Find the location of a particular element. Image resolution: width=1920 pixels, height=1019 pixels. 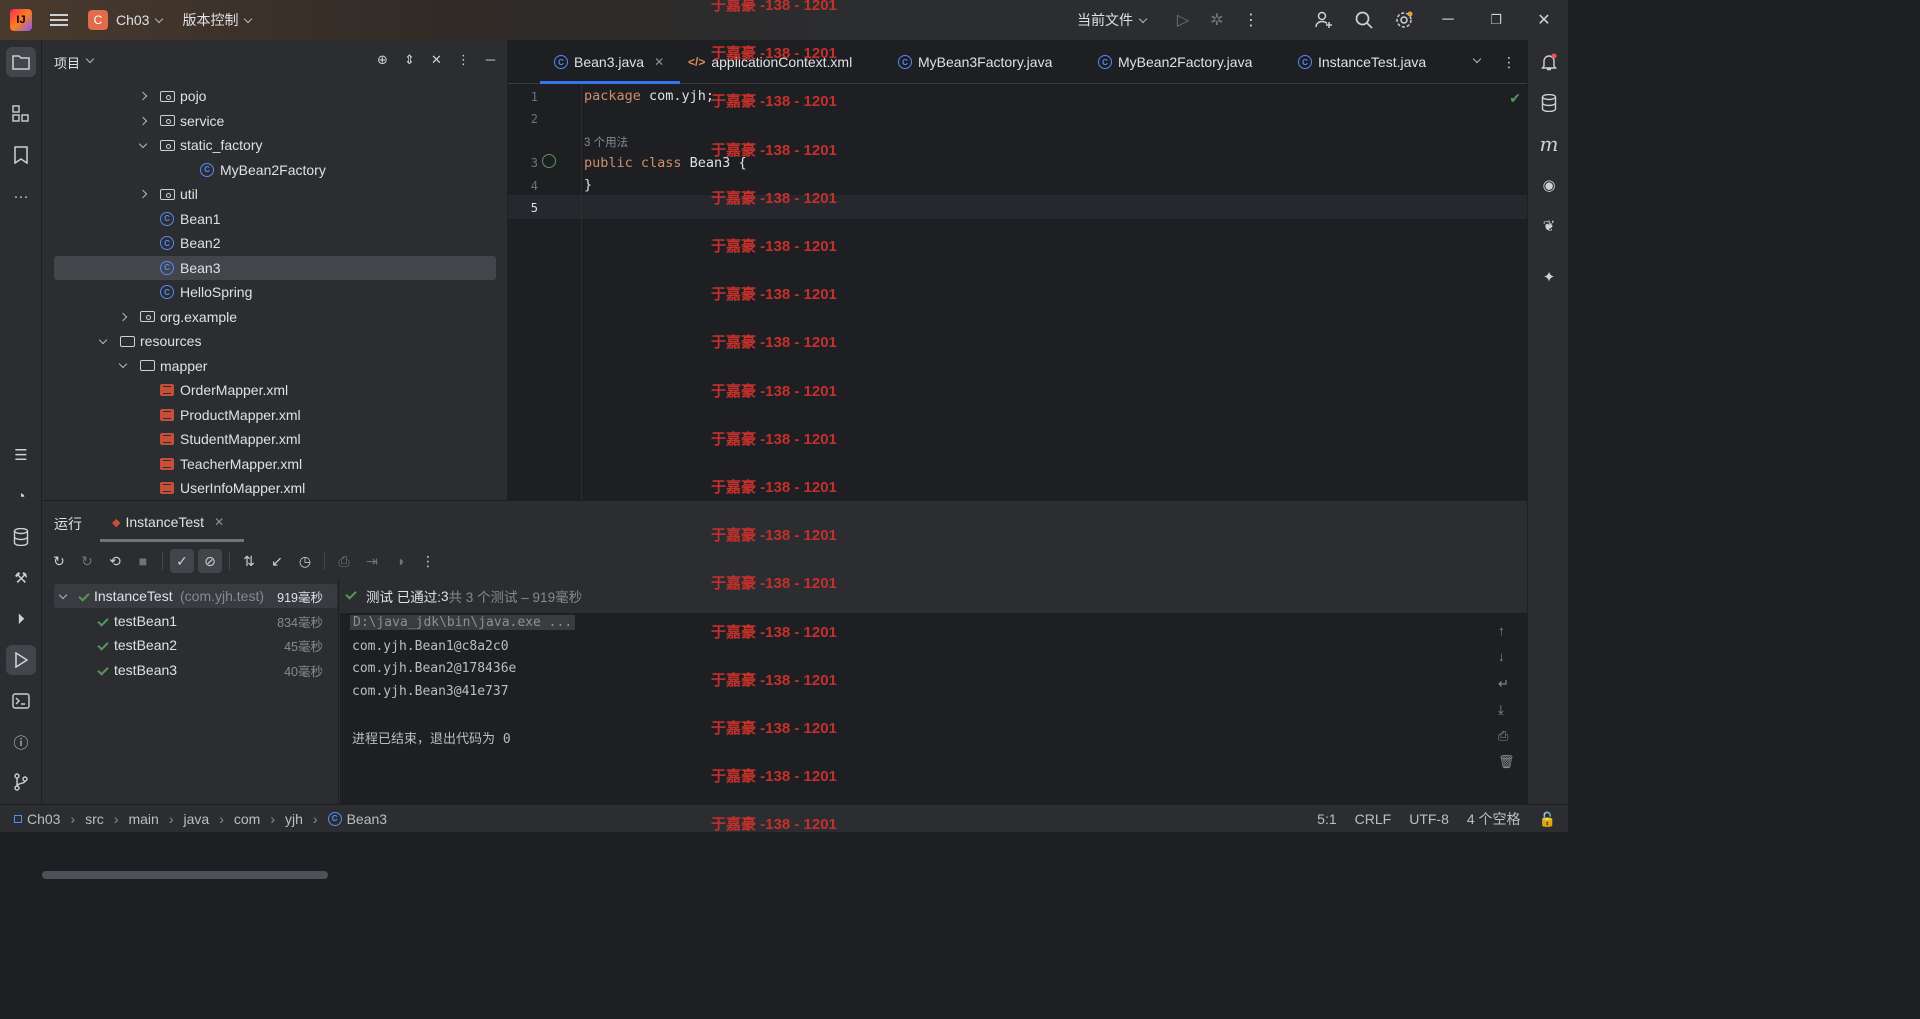

breadcrumb-item: Ch03 is located at coordinates (43, 819).